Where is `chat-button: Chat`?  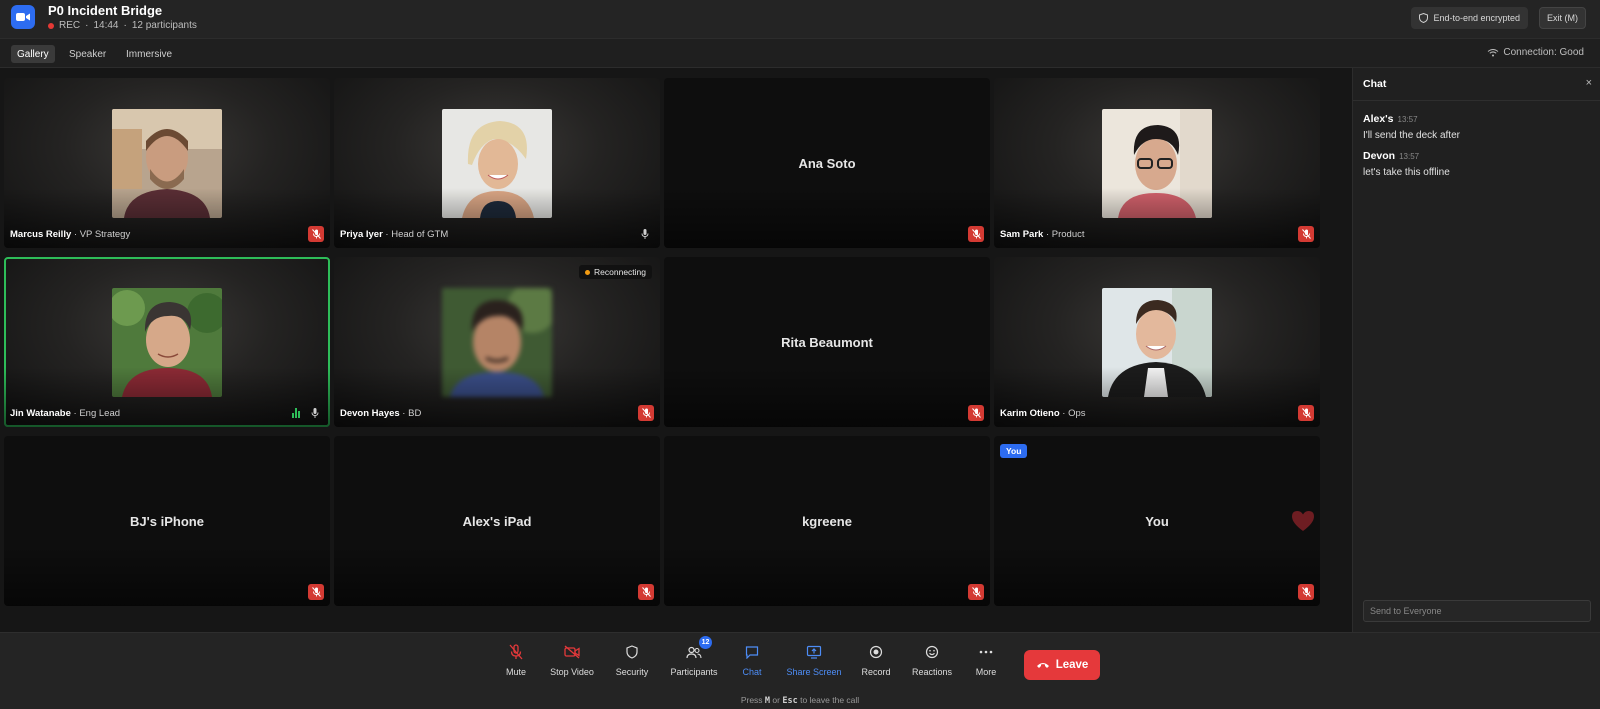
chat-button: Chat is located at coordinates (752, 660).